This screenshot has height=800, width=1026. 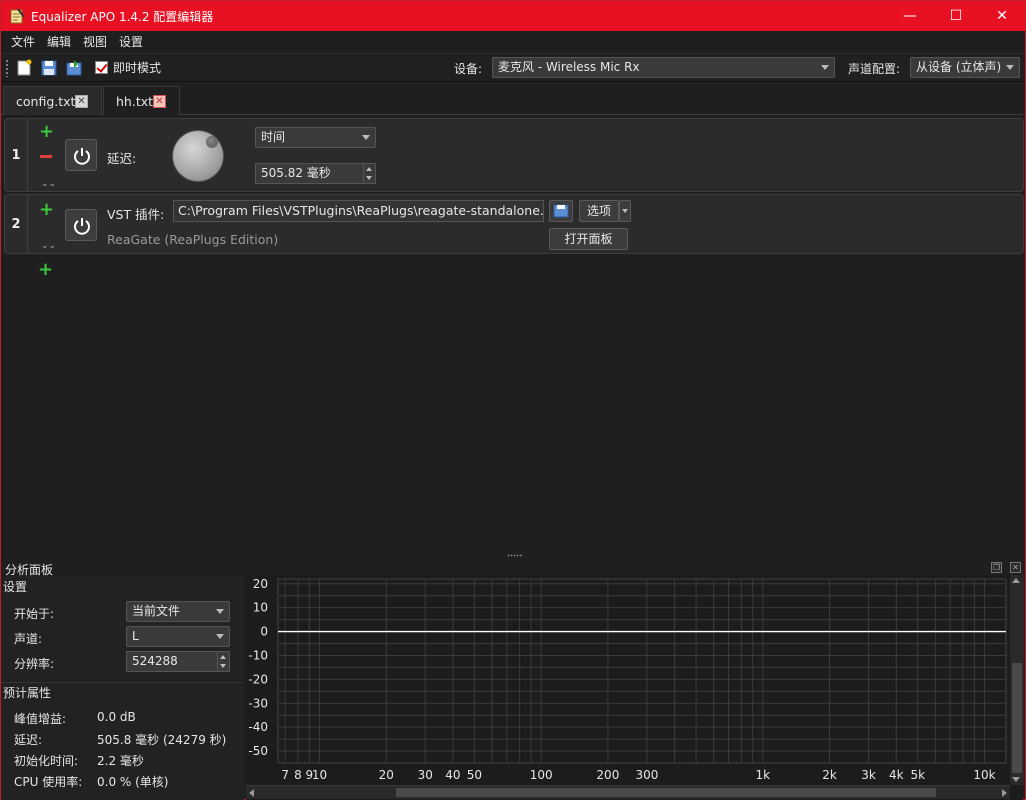 I want to click on x-tick-label: 4k, so click(x=896, y=775).